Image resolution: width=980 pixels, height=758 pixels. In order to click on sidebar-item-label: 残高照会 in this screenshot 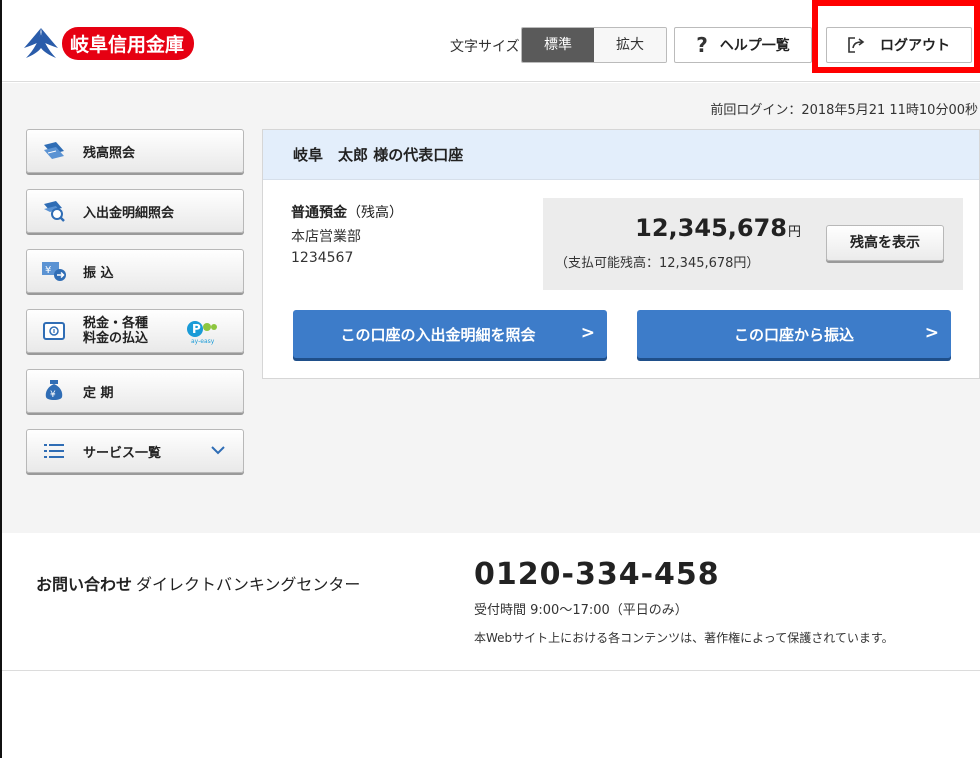, I will do `click(109, 153)`.